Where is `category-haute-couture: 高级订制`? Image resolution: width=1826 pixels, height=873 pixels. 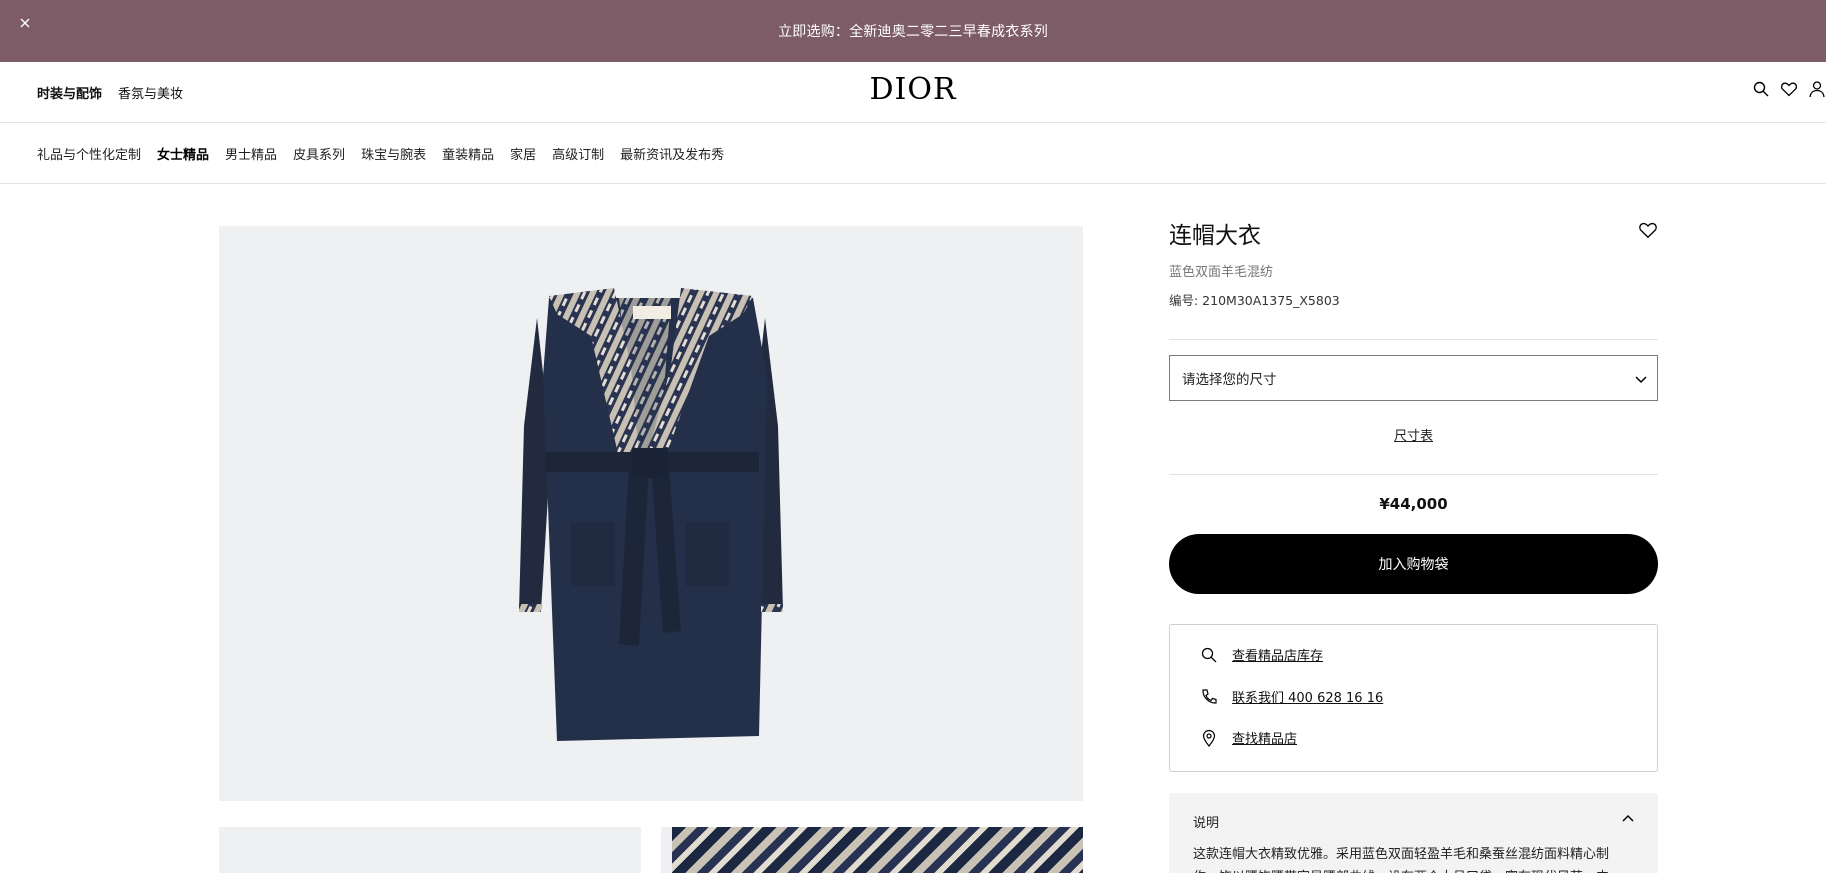
category-haute-couture: 高级订制 is located at coordinates (578, 153).